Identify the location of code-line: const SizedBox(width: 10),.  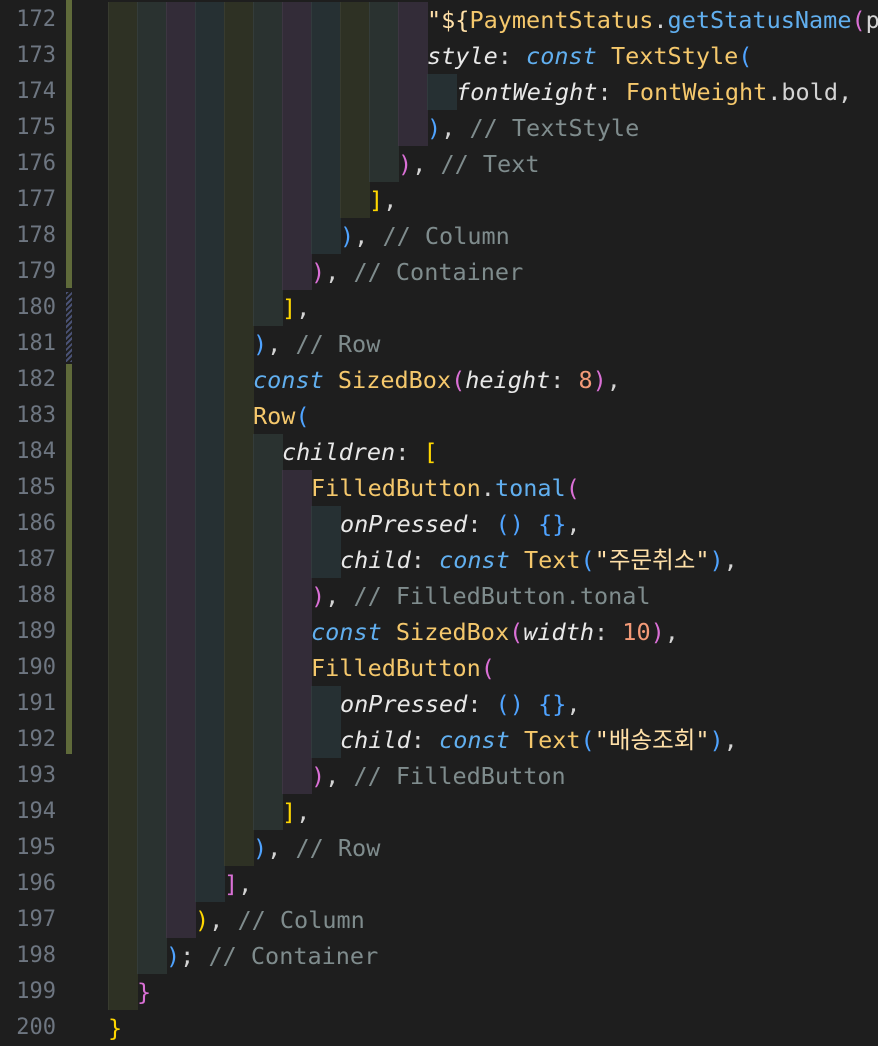
(495, 632).